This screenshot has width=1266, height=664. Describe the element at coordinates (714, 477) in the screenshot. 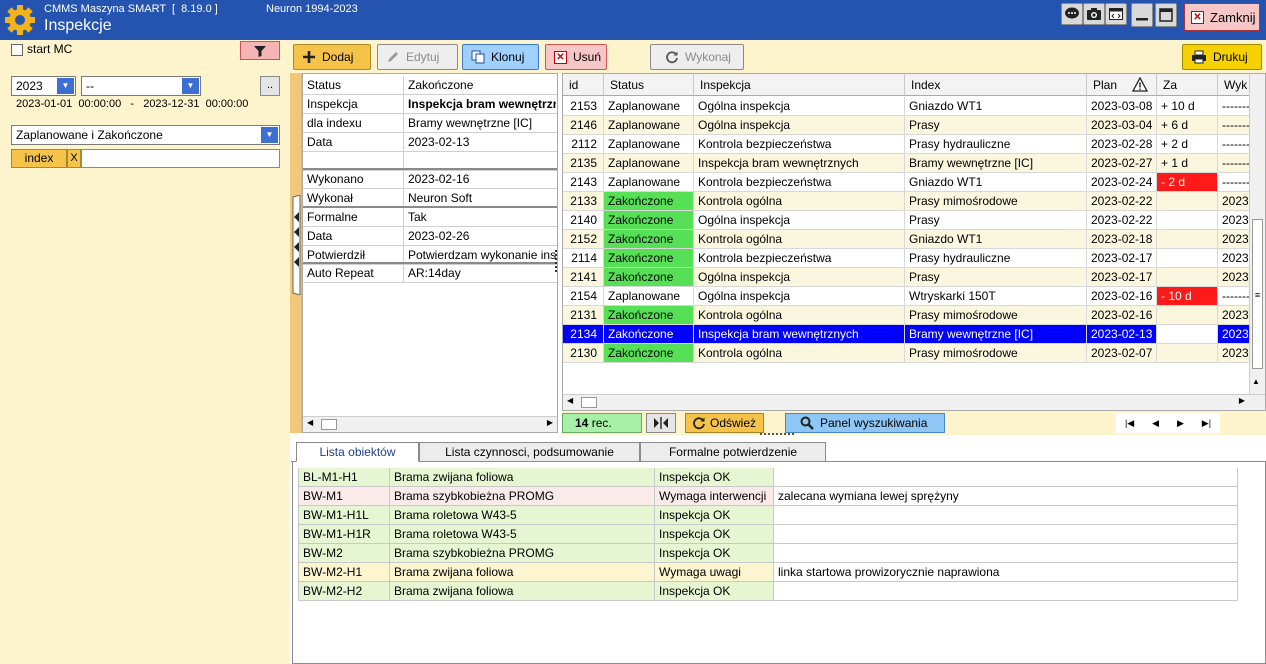

I see `object-result: Inspekcja OK` at that location.